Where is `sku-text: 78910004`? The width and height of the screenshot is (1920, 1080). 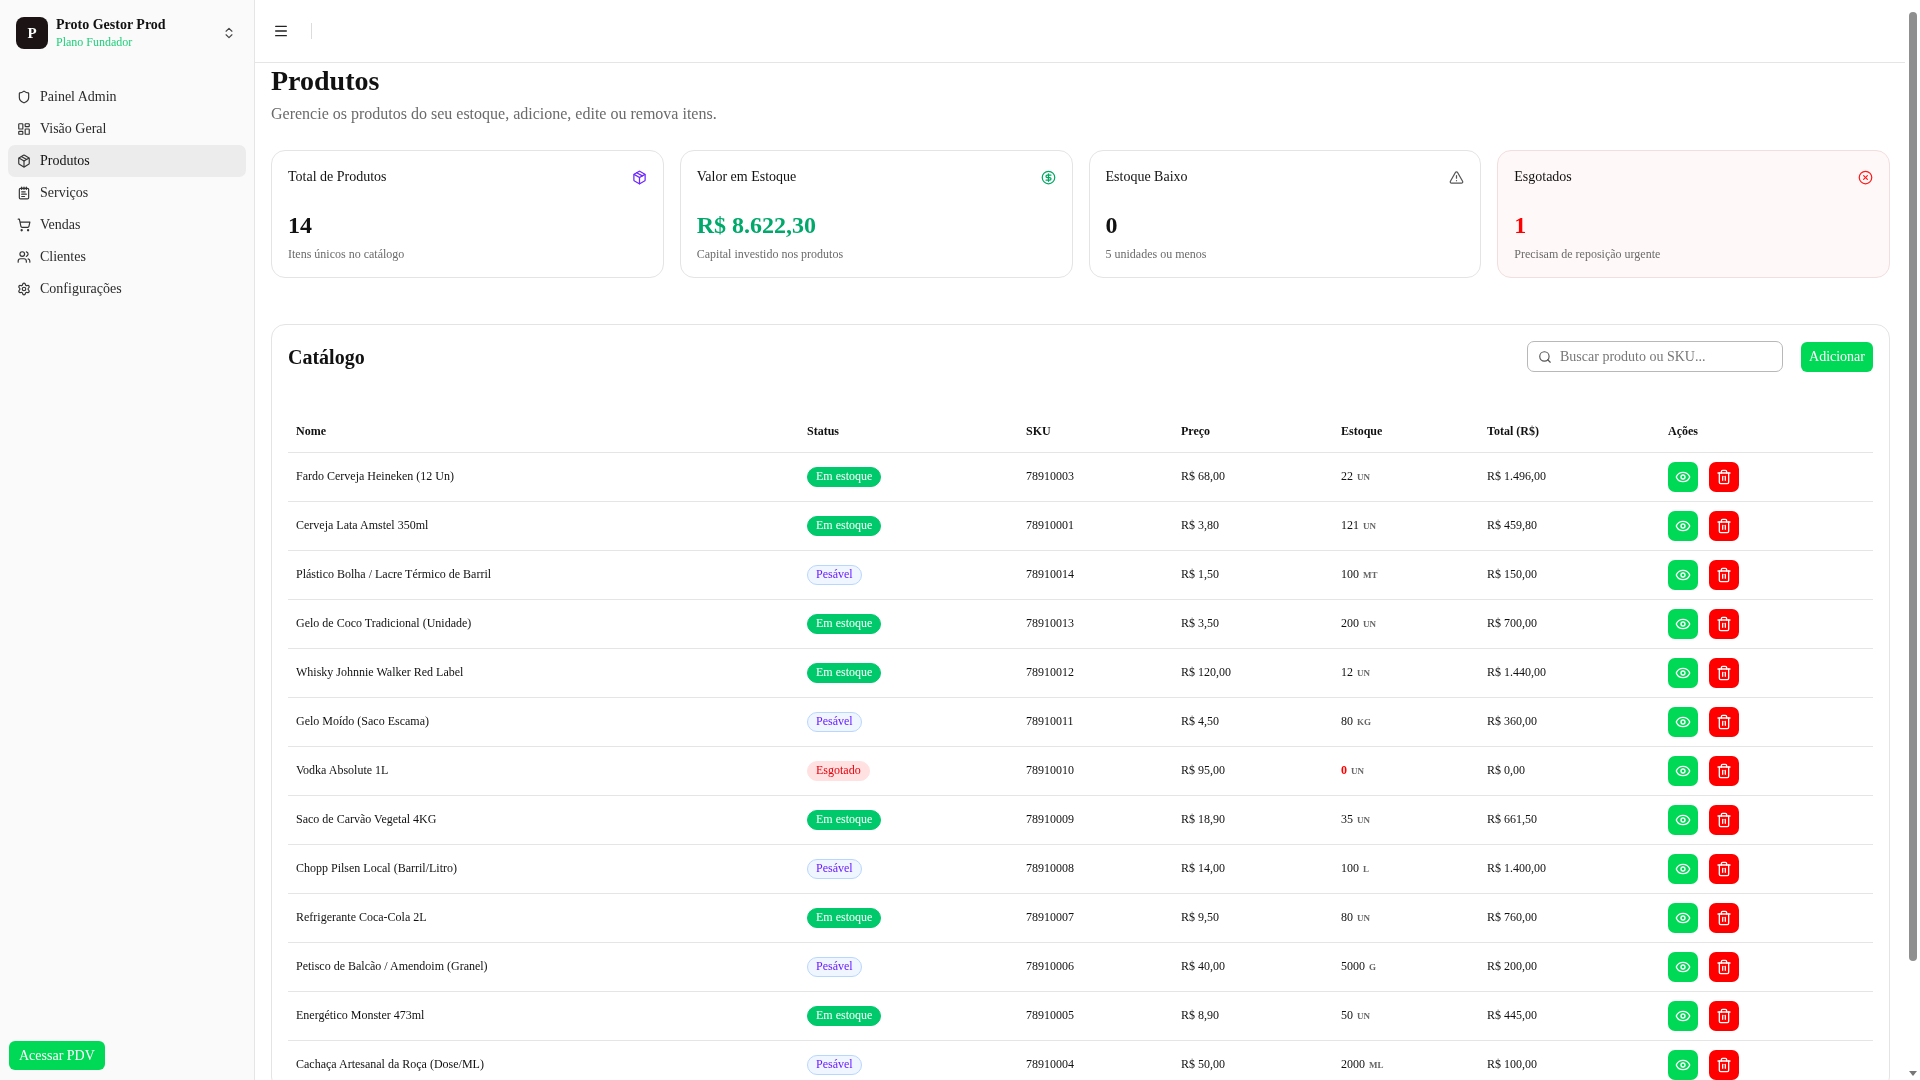 sku-text: 78910004 is located at coordinates (1050, 1064).